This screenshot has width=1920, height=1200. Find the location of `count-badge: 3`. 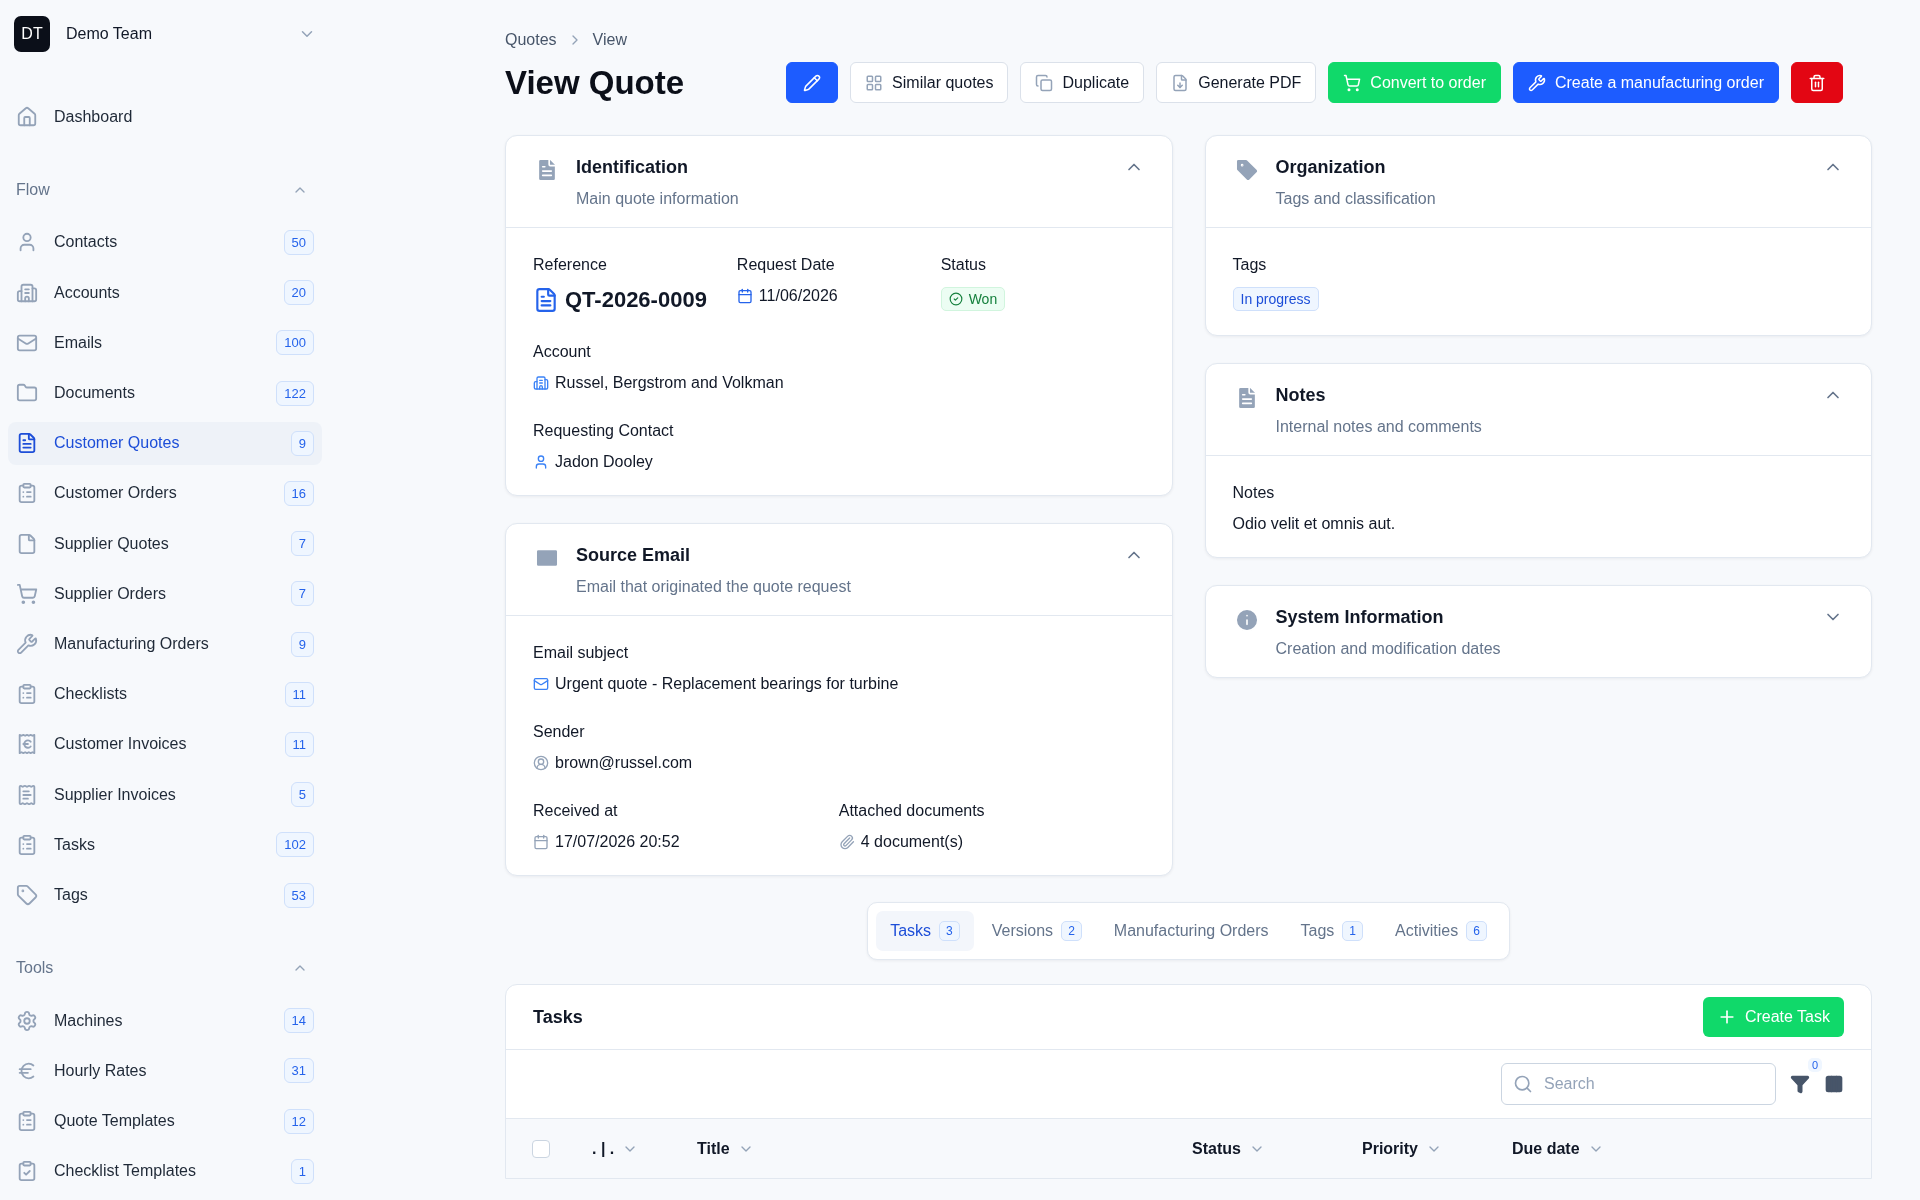

count-badge: 3 is located at coordinates (949, 931).